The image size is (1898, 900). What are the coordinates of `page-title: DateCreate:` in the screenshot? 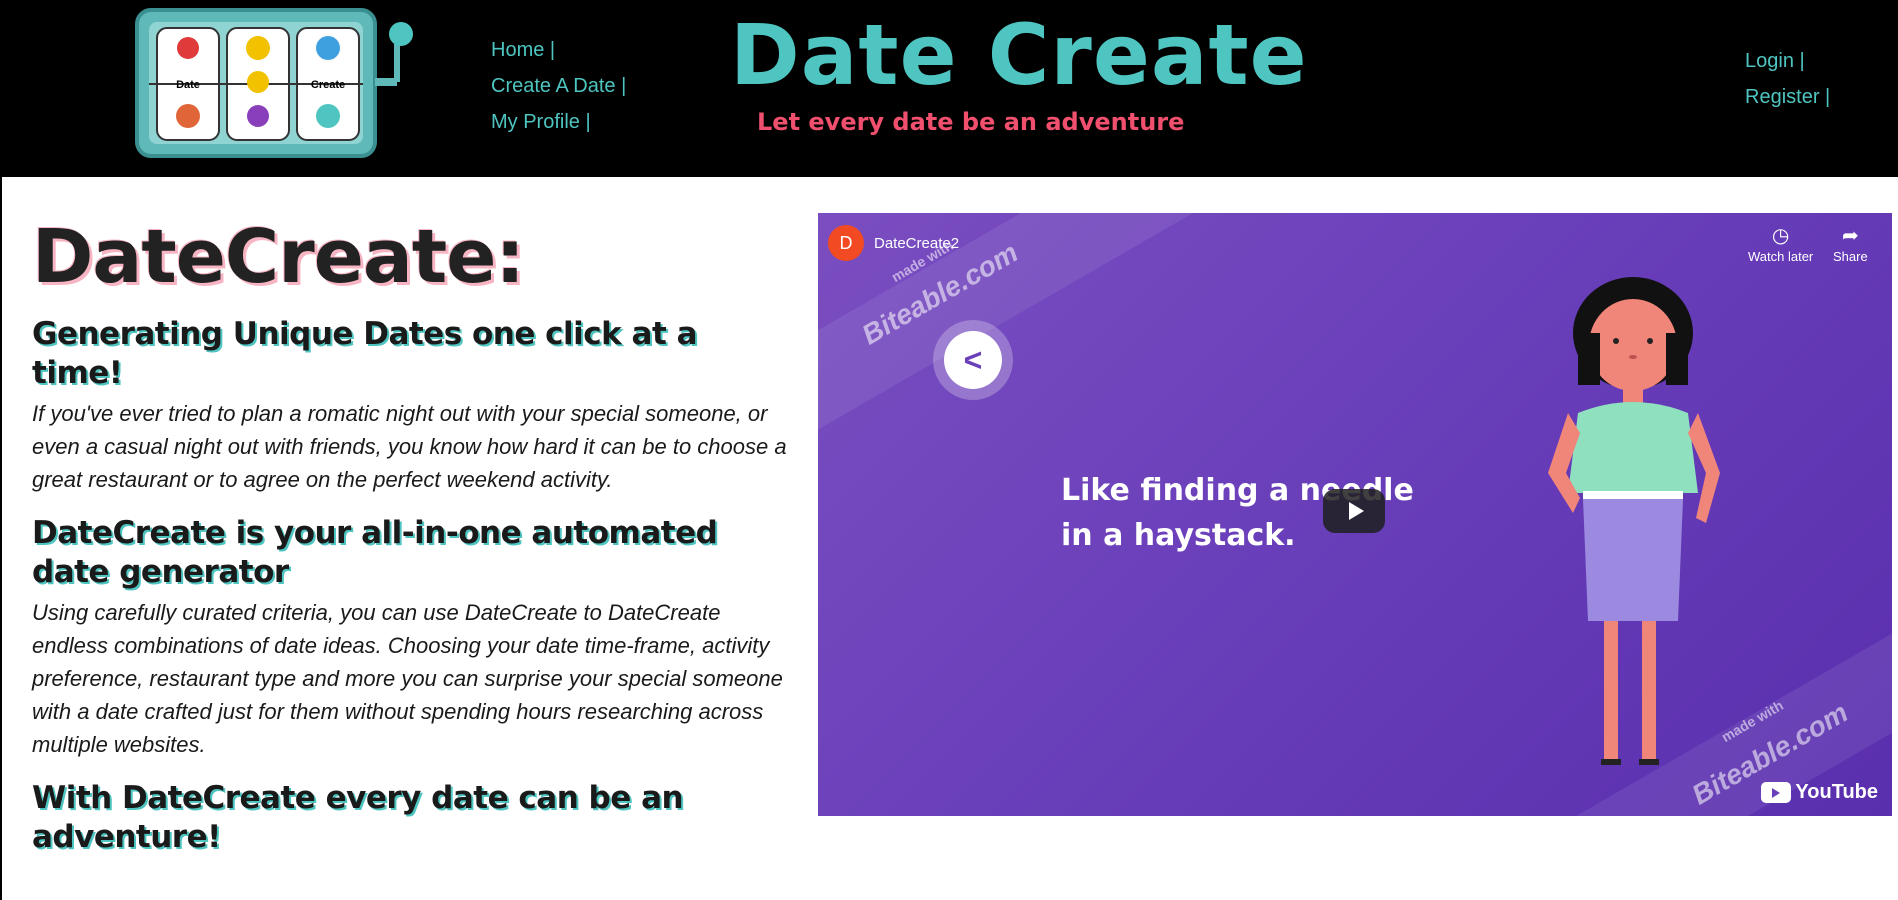 It's located at (278, 257).